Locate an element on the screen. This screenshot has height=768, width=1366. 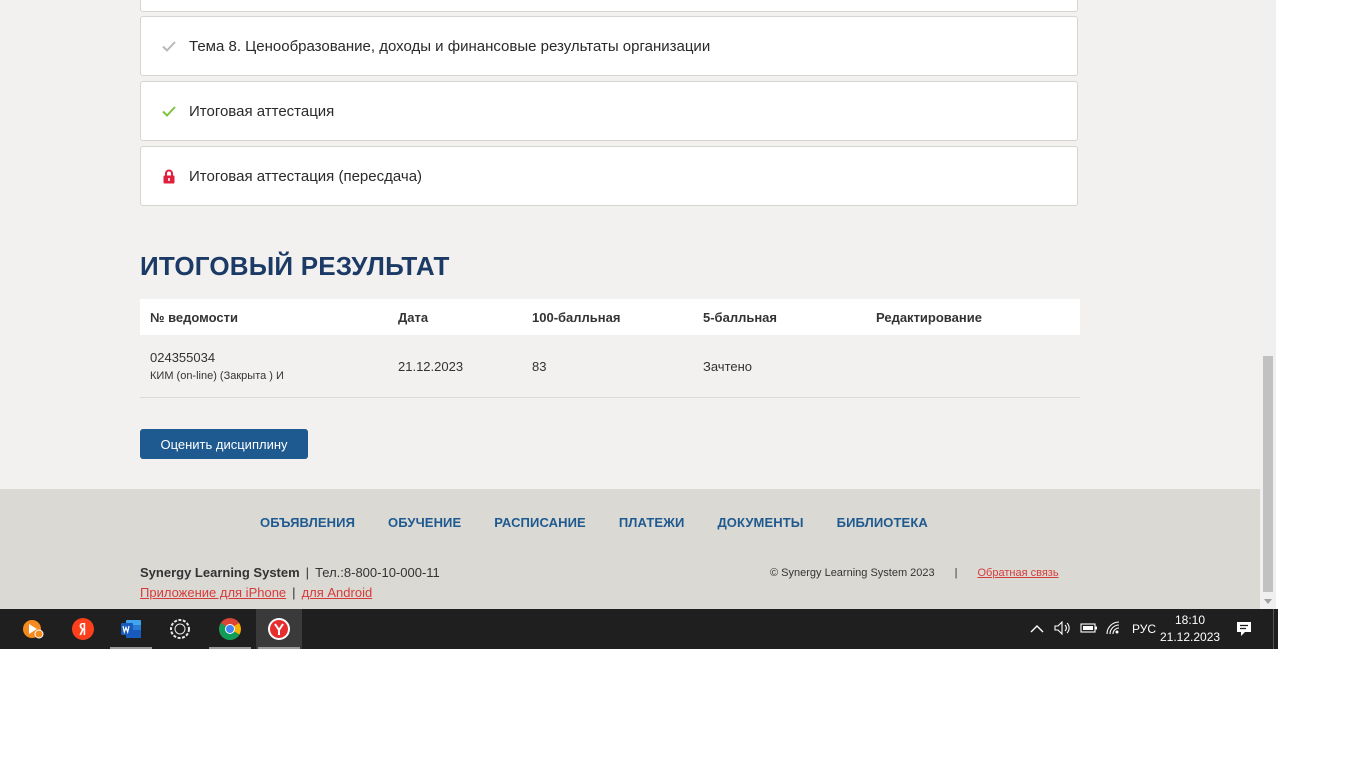
show-desktop-button is located at coordinates (1275, 629).